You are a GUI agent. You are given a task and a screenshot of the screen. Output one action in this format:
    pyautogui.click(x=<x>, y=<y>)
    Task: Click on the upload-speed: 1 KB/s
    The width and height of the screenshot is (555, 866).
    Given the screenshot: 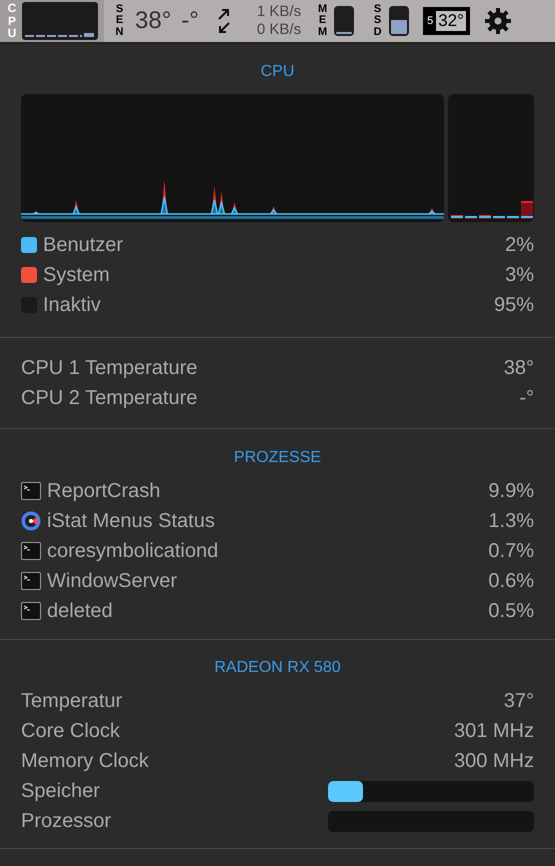 What is the action you would take?
    pyautogui.click(x=279, y=12)
    